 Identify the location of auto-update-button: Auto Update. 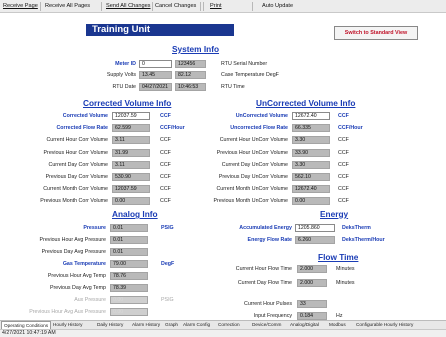
(277, 6).